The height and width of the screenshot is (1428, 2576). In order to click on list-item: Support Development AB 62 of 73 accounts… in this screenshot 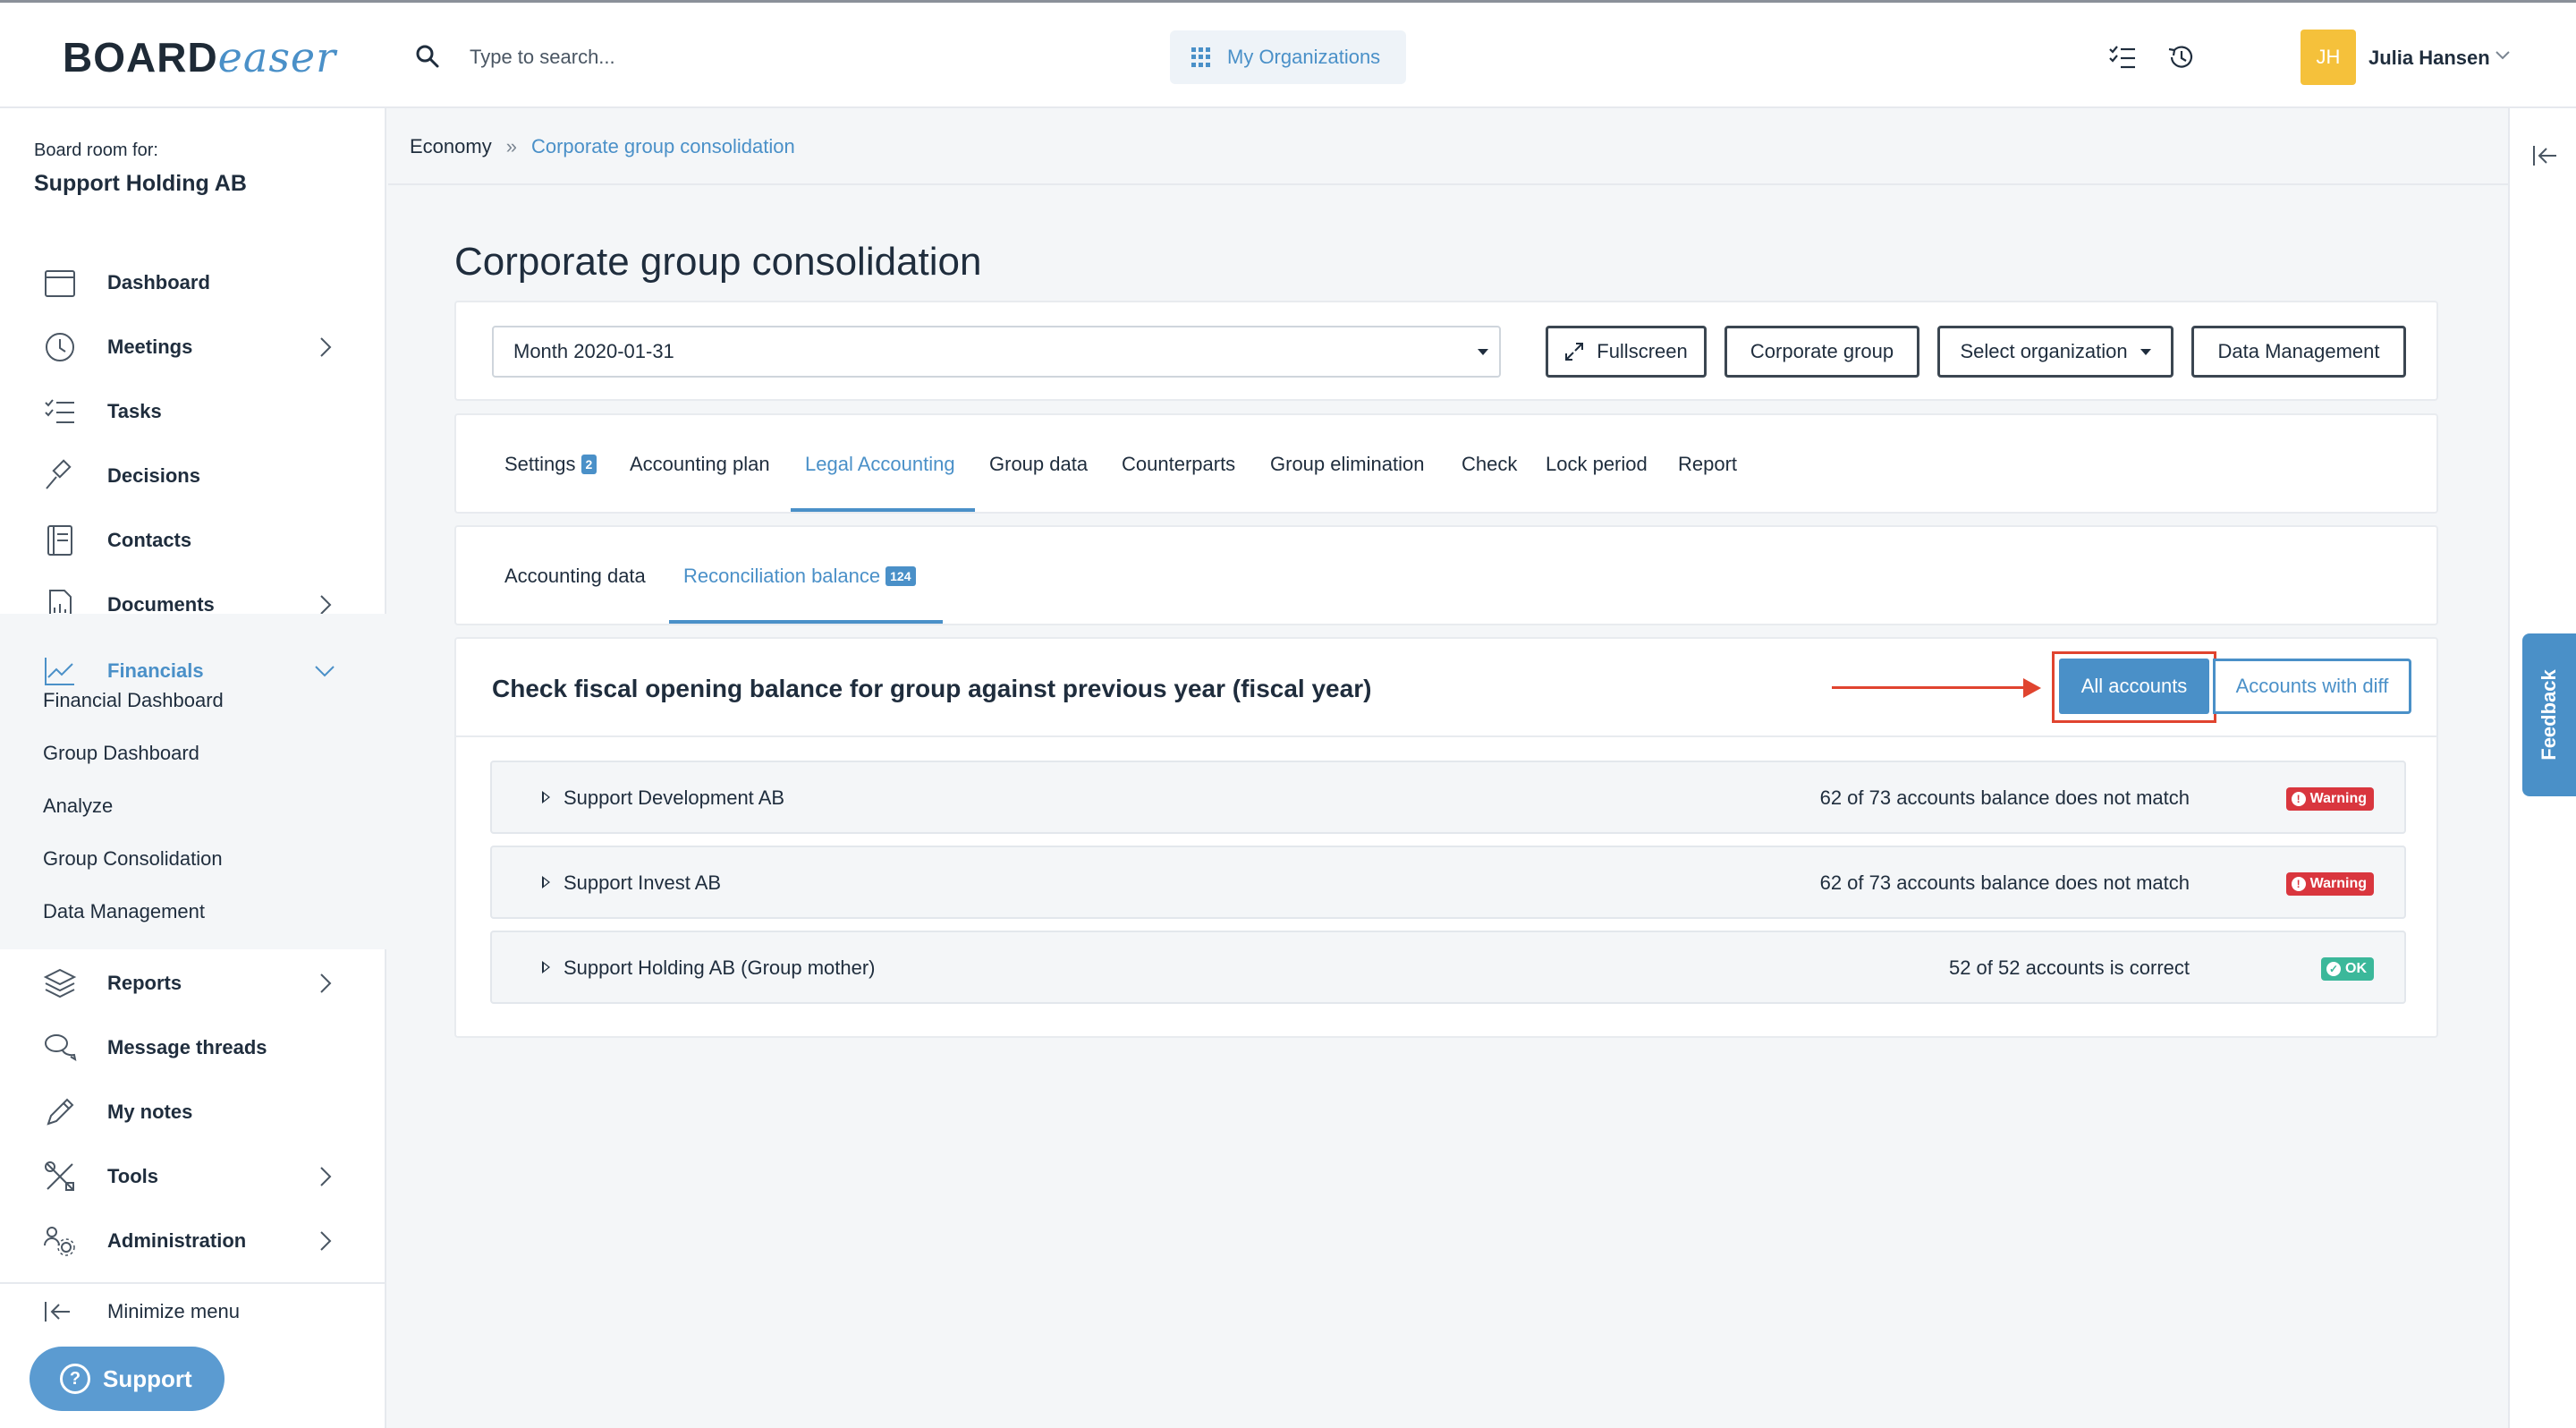, I will do `click(1448, 797)`.